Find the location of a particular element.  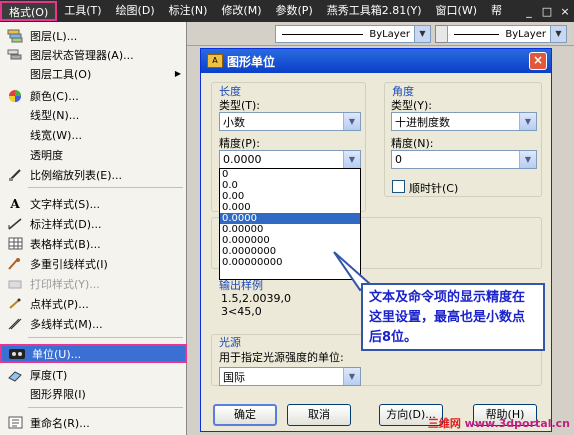

angle-precision-select: 0 ▼ is located at coordinates (464, 159).